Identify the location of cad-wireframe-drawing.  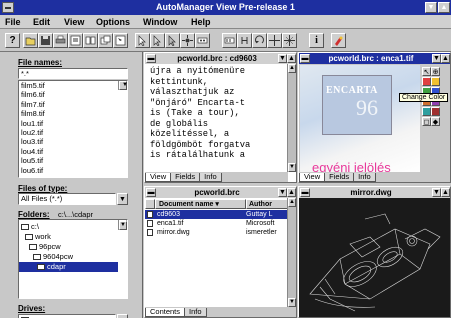
(375, 262).